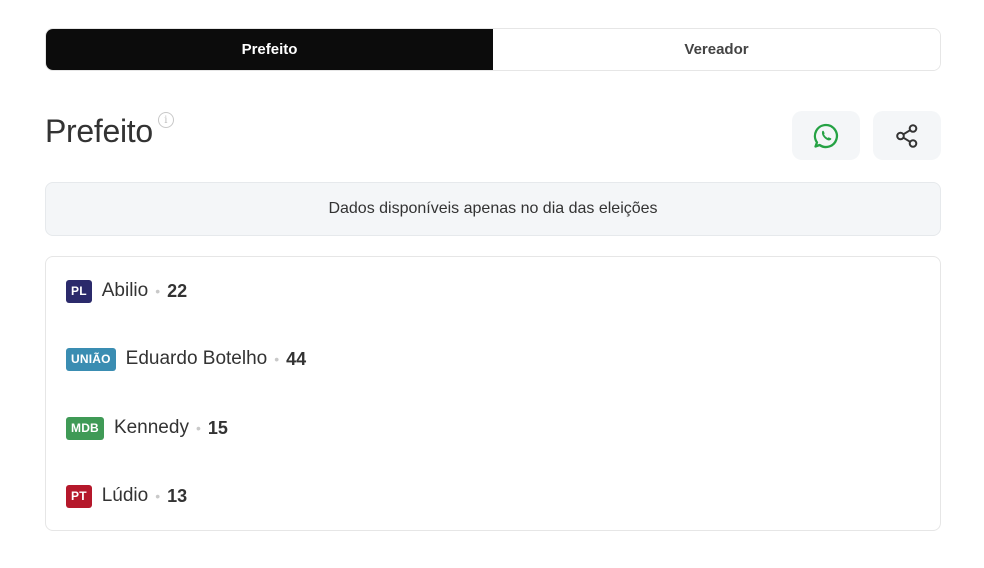 This screenshot has width=984, height=568. What do you see at coordinates (177, 290) in the screenshot?
I see `candidate-number: 22` at bounding box center [177, 290].